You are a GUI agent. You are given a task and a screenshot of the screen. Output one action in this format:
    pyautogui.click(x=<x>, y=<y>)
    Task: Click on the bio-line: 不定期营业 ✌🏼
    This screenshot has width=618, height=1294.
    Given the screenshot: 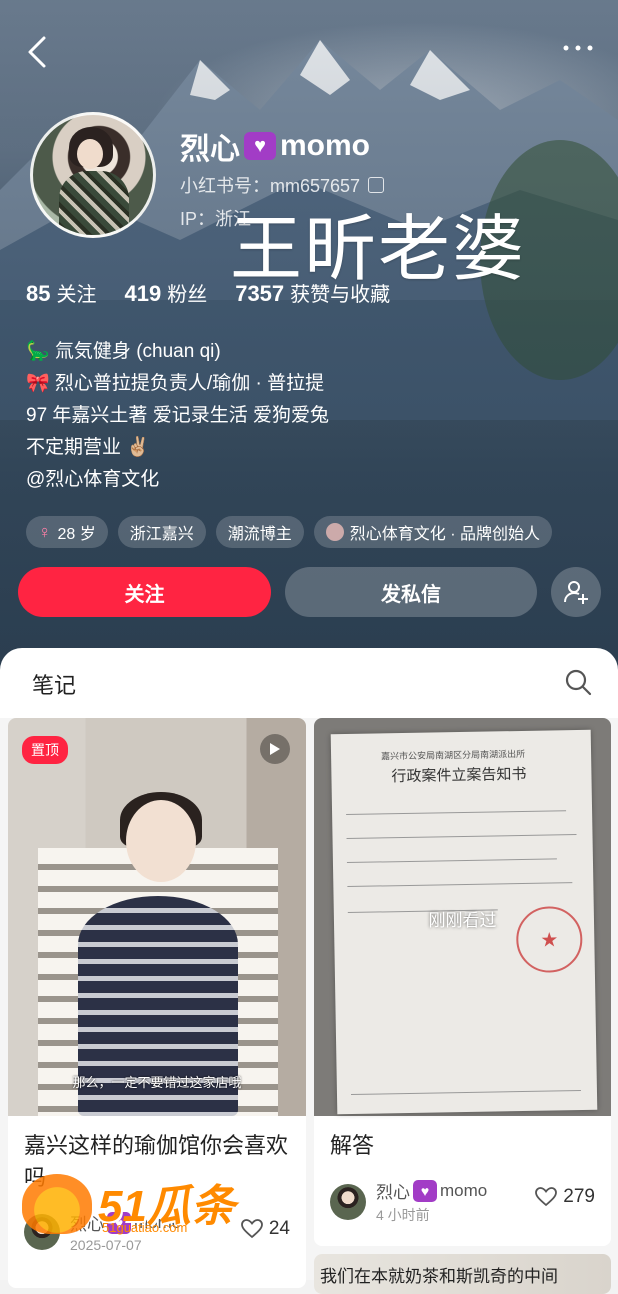 What is the action you would take?
    pyautogui.click(x=88, y=447)
    